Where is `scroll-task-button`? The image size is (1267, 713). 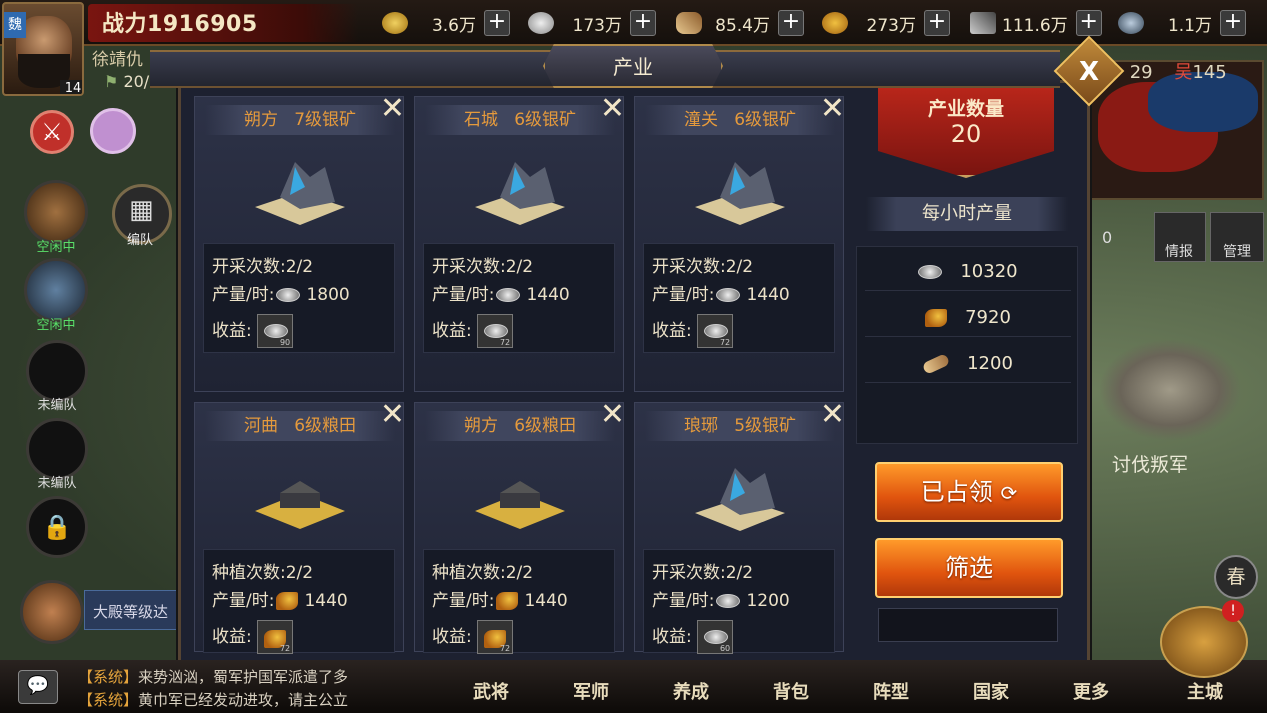 scroll-task-button is located at coordinates (52, 612).